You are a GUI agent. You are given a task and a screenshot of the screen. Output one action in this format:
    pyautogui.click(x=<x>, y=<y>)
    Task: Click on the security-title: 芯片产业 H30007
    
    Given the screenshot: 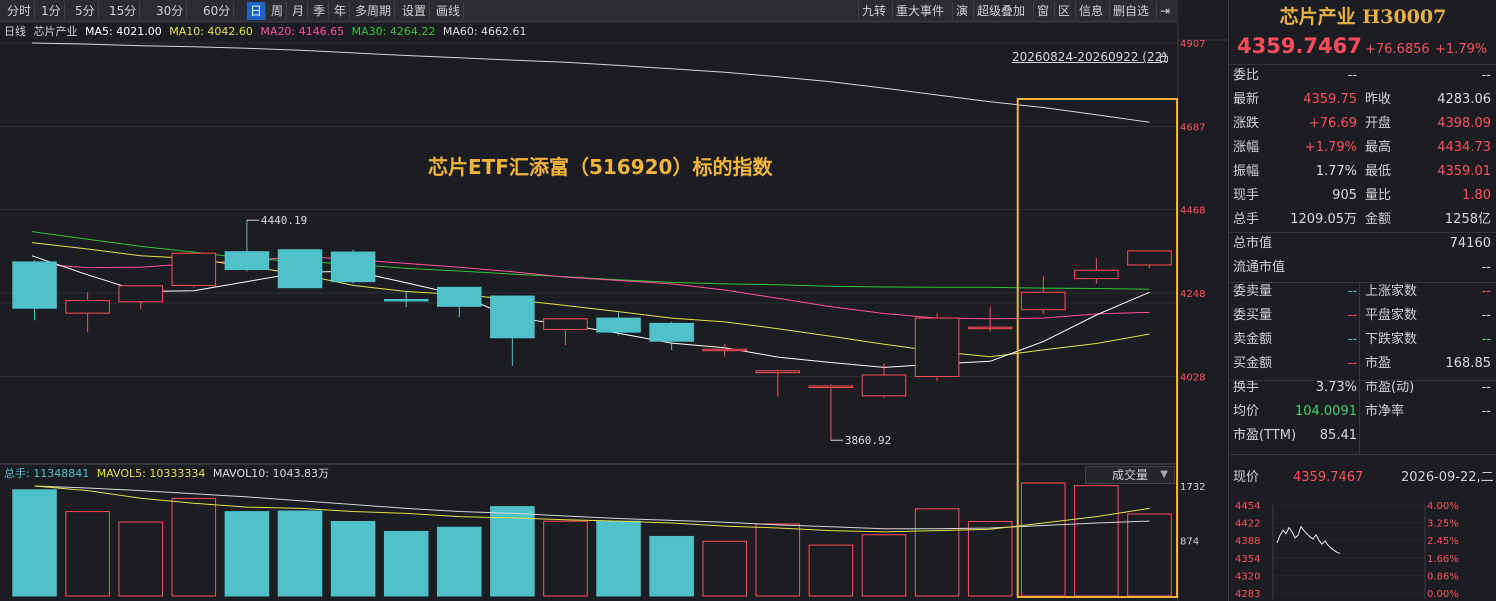 What is the action you would take?
    pyautogui.click(x=1363, y=17)
    